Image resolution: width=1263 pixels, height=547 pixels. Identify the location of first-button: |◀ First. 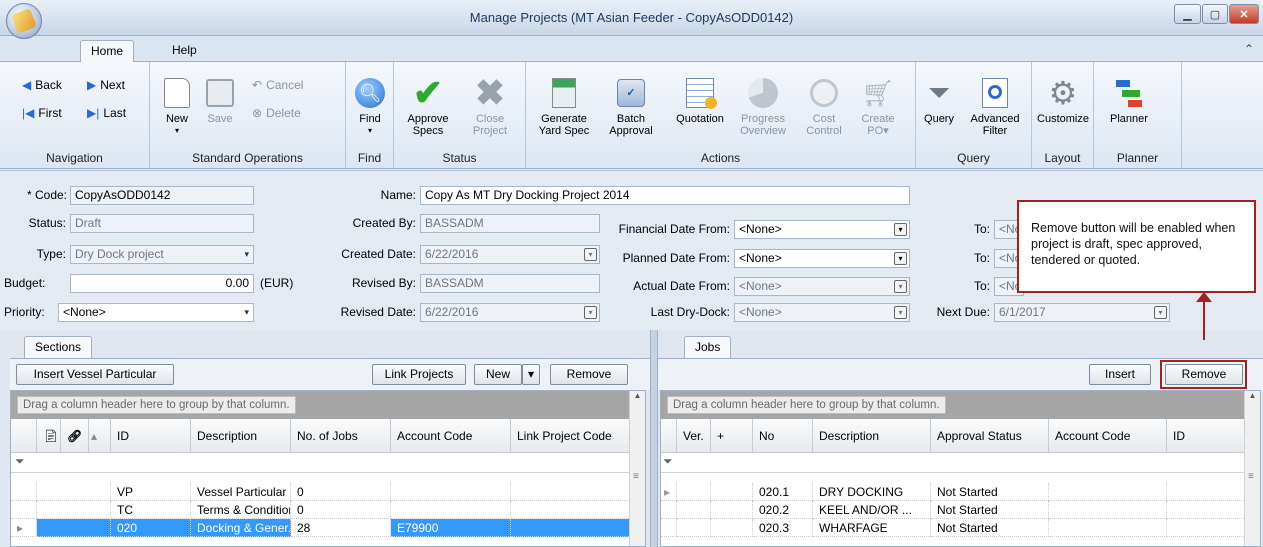
(42, 113).